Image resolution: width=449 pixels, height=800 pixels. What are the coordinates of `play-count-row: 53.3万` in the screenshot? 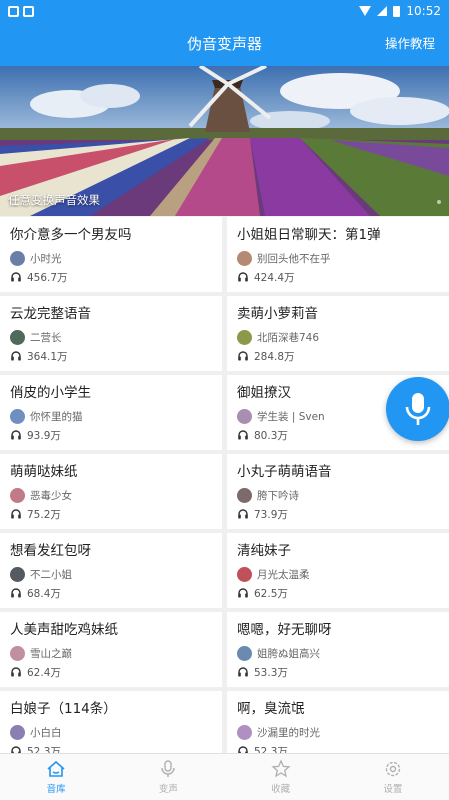 It's located at (338, 672).